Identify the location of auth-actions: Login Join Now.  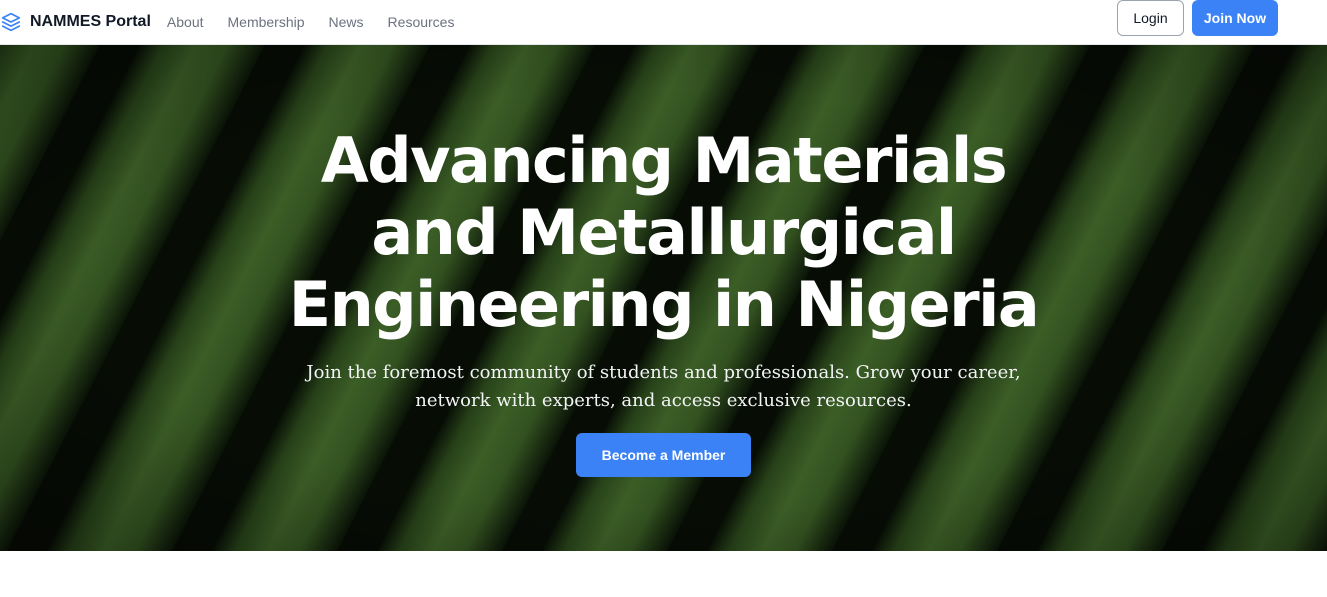
(1197, 18).